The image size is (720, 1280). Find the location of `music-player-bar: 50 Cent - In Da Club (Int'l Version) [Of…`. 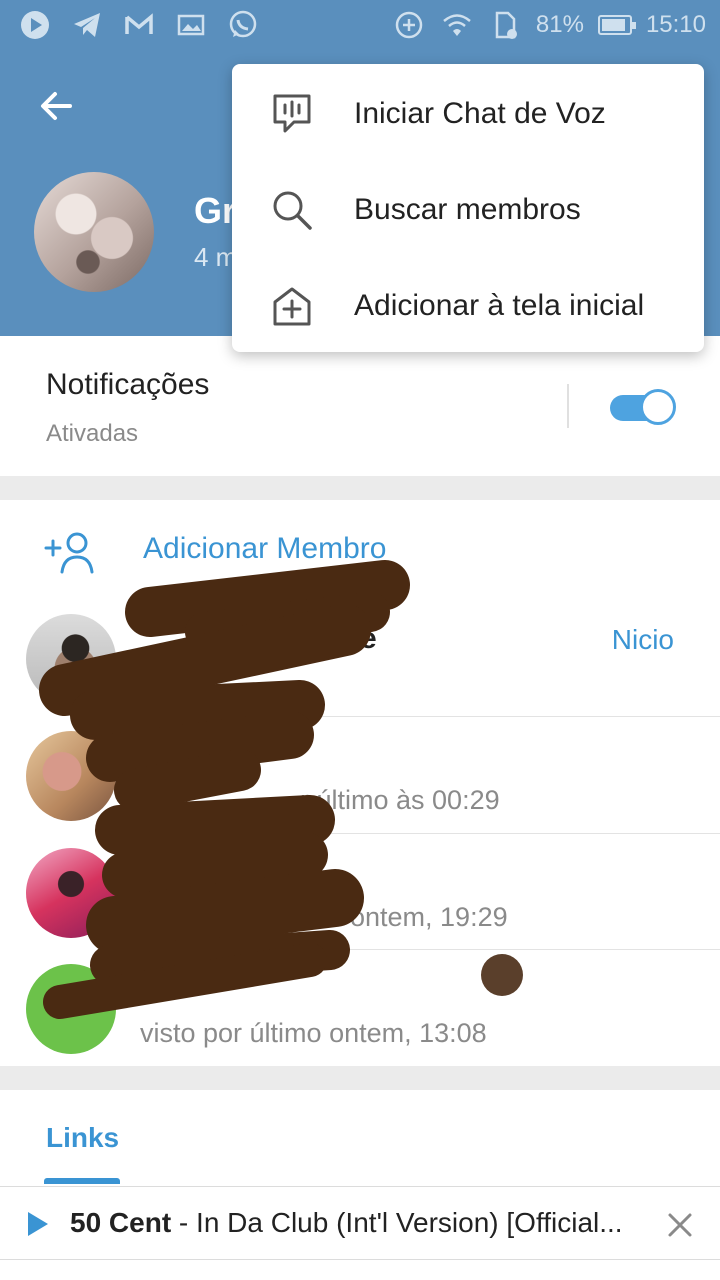

music-player-bar: 50 Cent - In Da Club (Int'l Version) [Of… is located at coordinates (360, 1223).